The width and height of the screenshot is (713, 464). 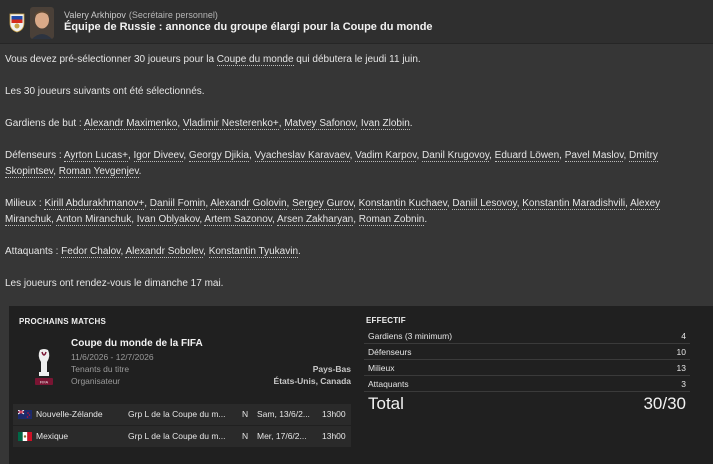 I want to click on player-link: Roman Yevgenjev, so click(x=98, y=172).